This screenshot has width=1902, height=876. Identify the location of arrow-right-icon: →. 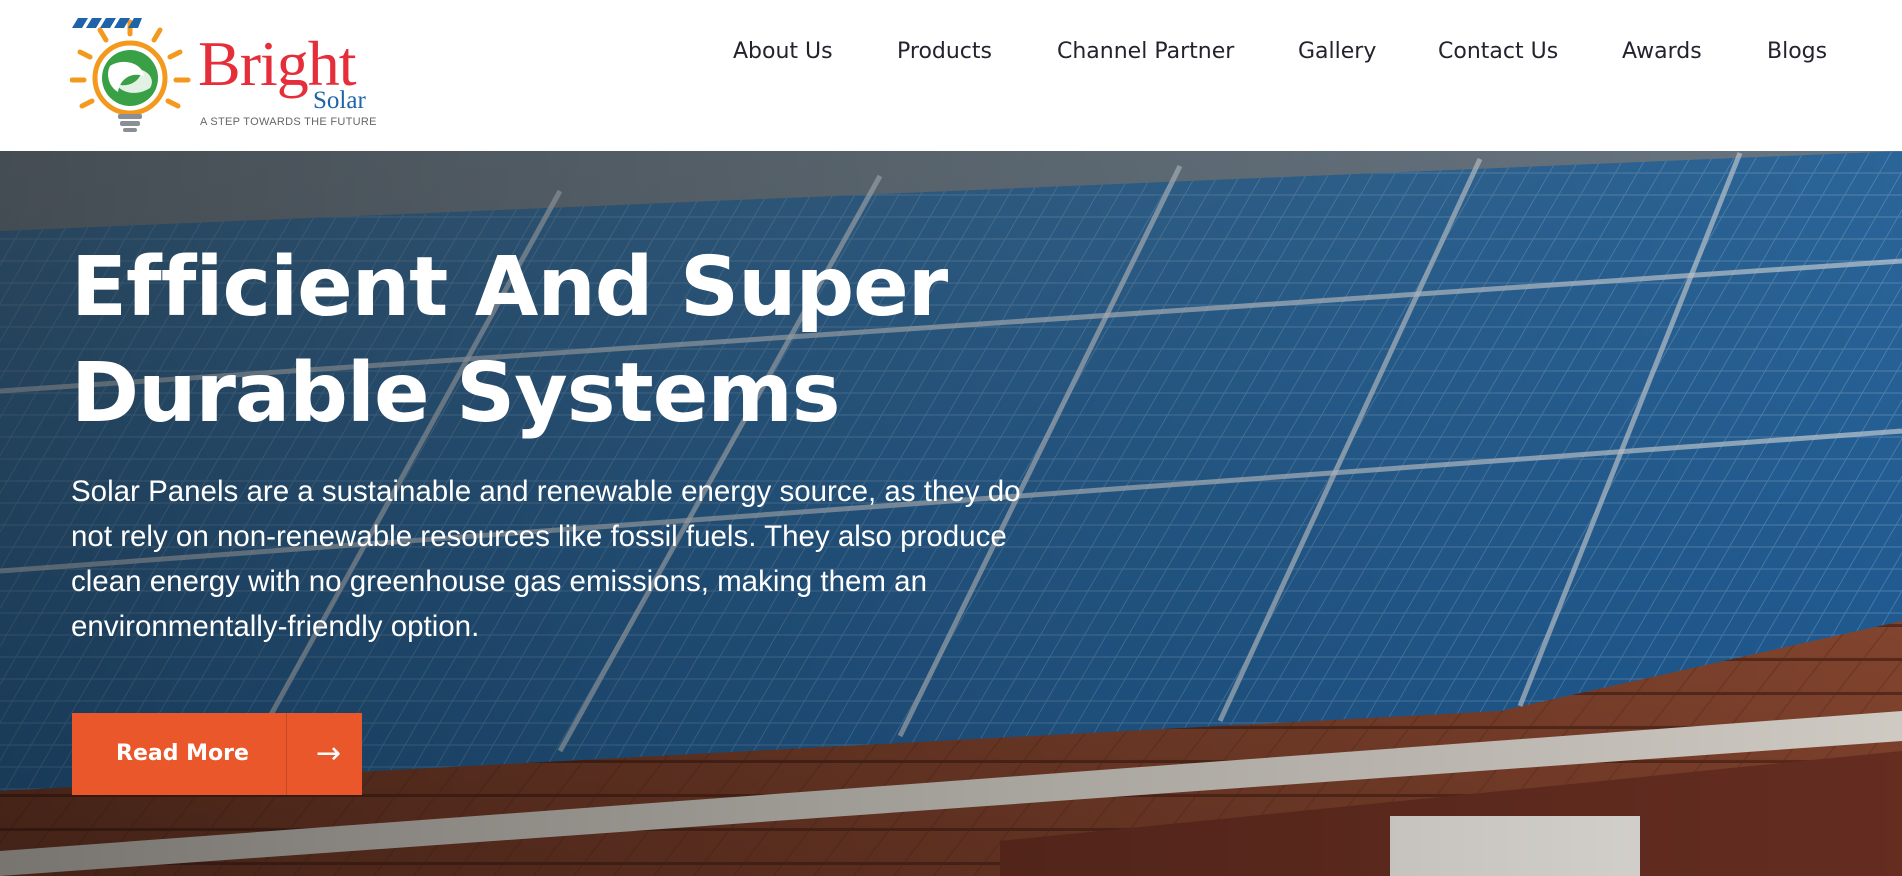
(329, 753).